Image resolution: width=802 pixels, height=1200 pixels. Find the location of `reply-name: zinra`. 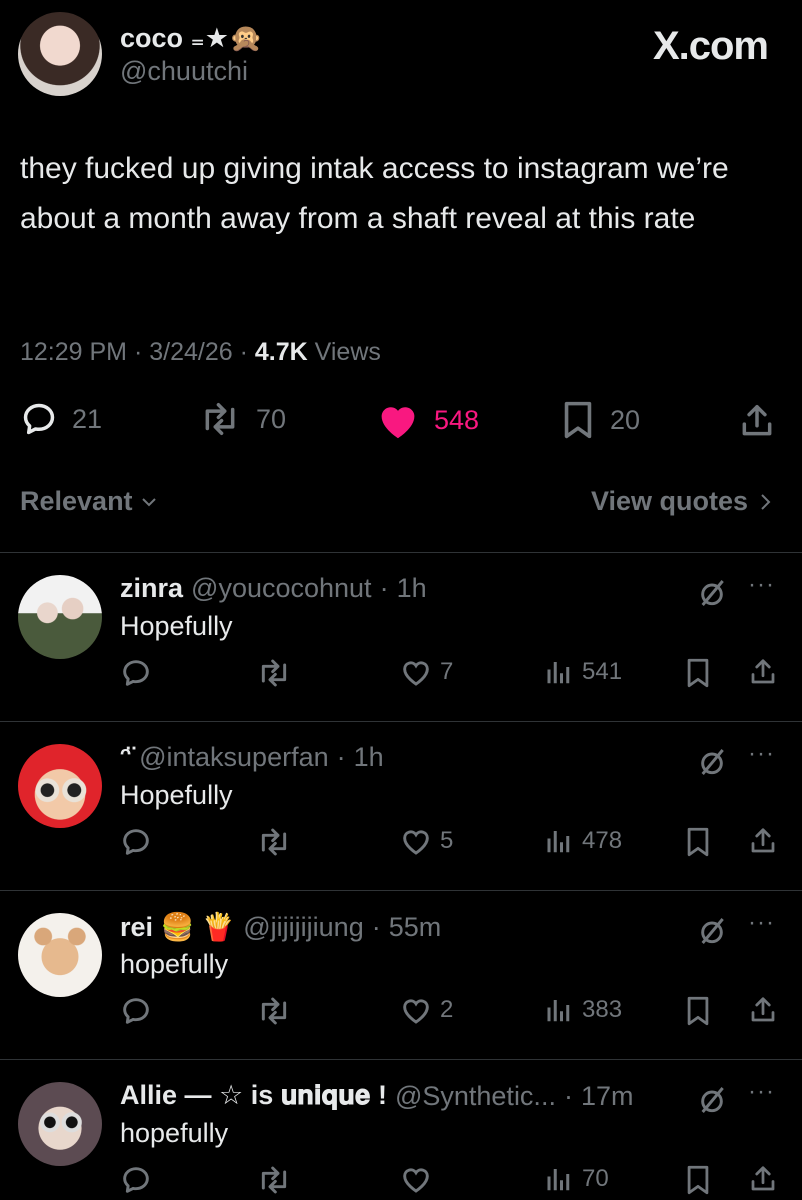

reply-name: zinra is located at coordinates (151, 588).